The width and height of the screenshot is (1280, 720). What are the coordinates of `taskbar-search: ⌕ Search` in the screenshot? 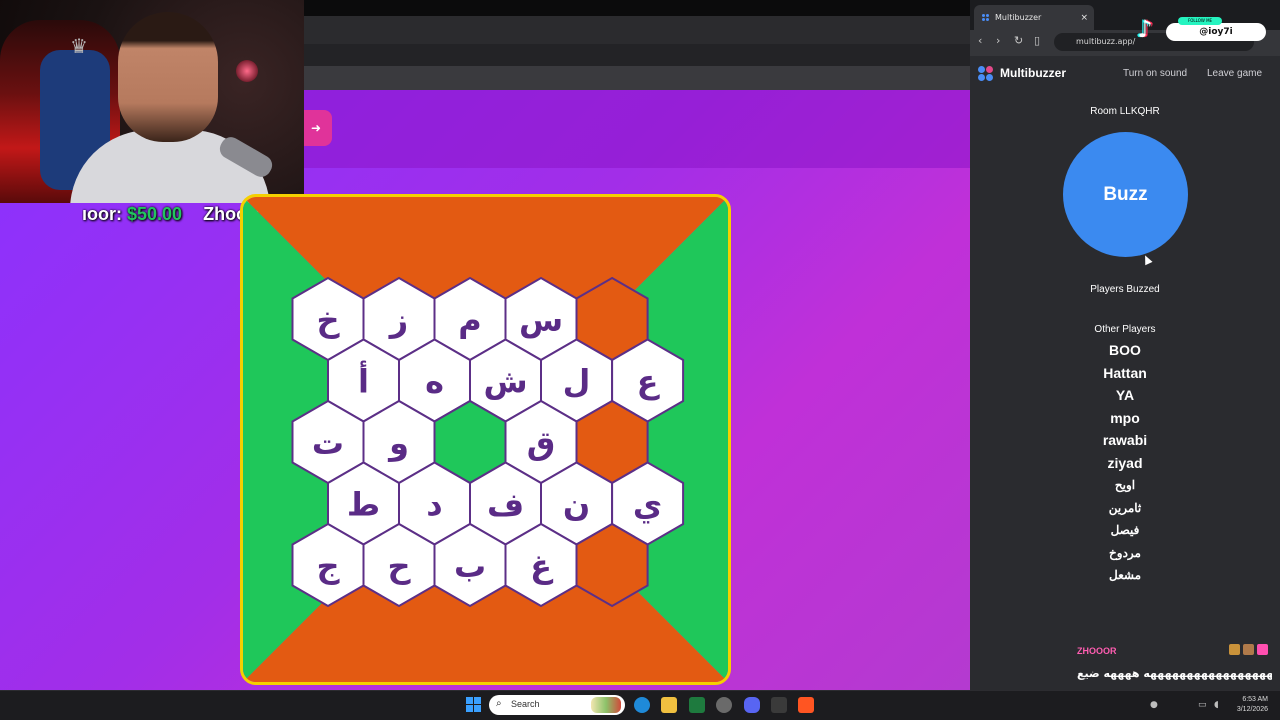 It's located at (557, 705).